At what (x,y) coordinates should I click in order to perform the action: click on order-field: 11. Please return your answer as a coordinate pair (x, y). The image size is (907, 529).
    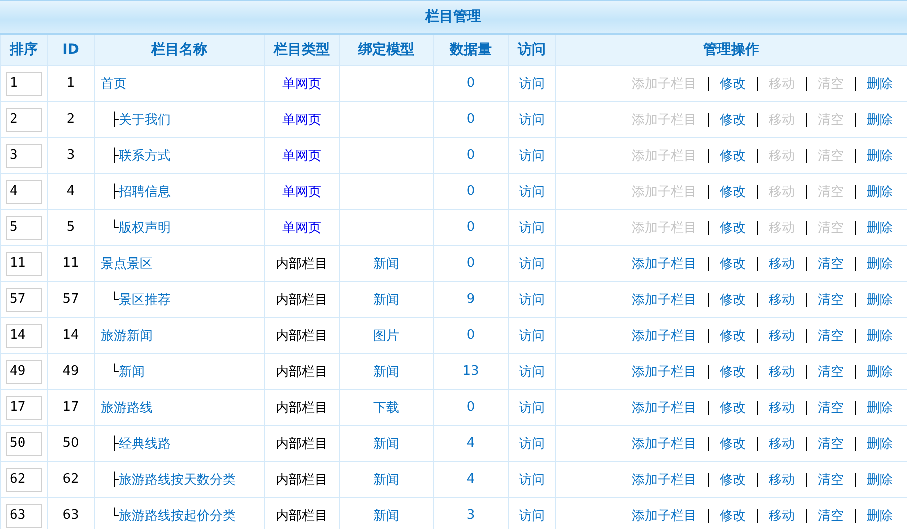
    Looking at the image, I should click on (24, 264).